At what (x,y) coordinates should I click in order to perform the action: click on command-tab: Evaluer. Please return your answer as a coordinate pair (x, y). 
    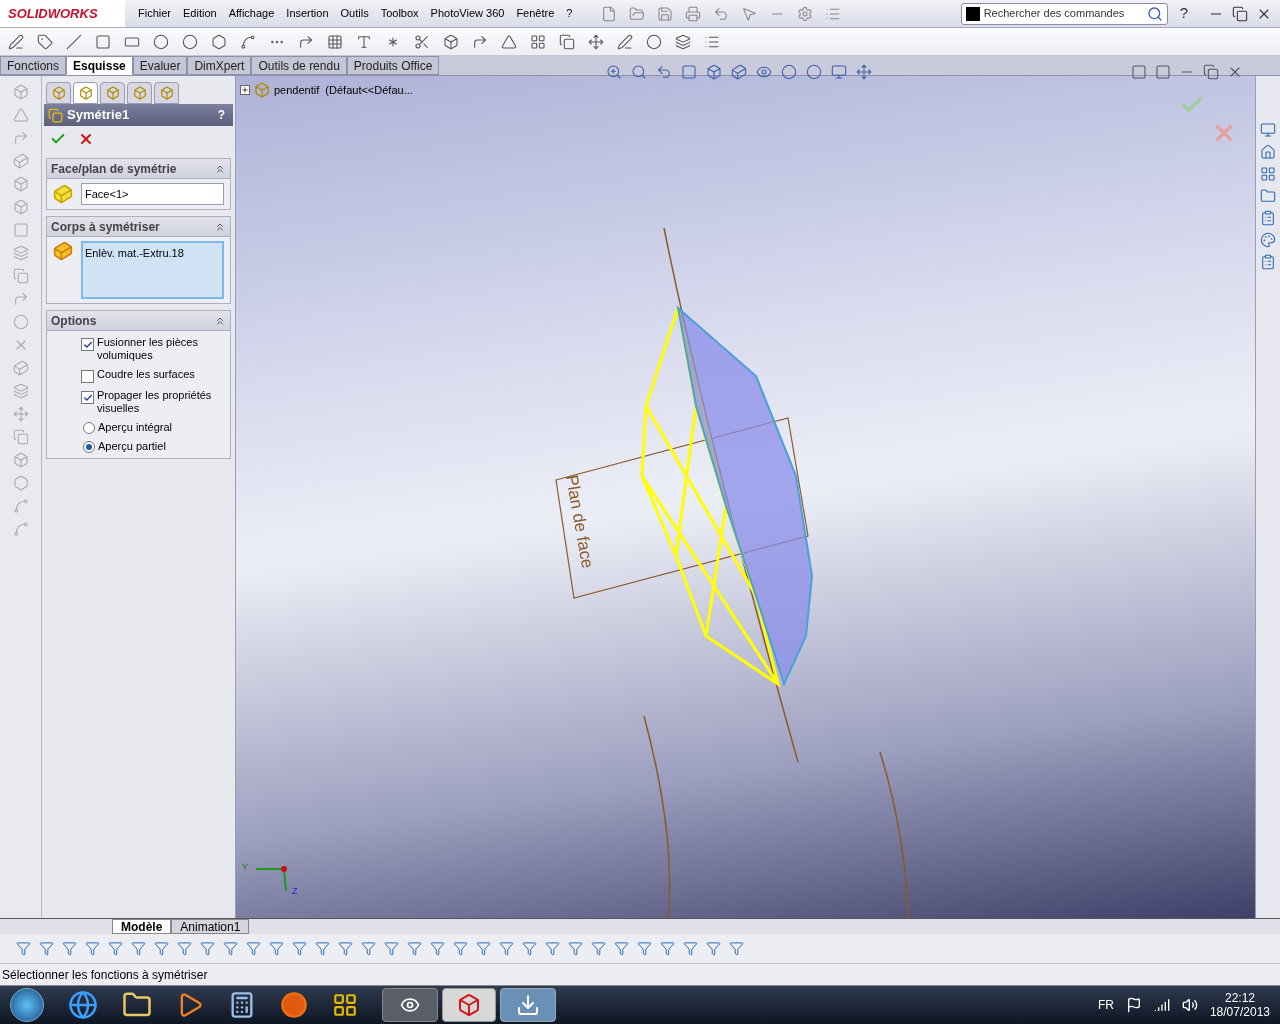
    Looking at the image, I should click on (160, 65).